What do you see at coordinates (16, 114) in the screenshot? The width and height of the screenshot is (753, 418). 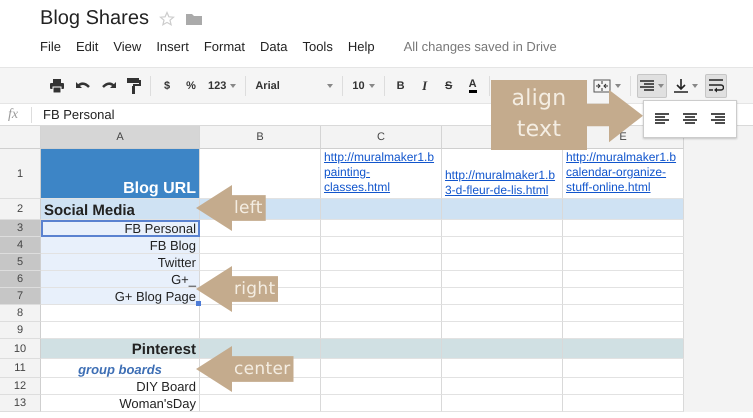 I see `formula-label: fx` at bounding box center [16, 114].